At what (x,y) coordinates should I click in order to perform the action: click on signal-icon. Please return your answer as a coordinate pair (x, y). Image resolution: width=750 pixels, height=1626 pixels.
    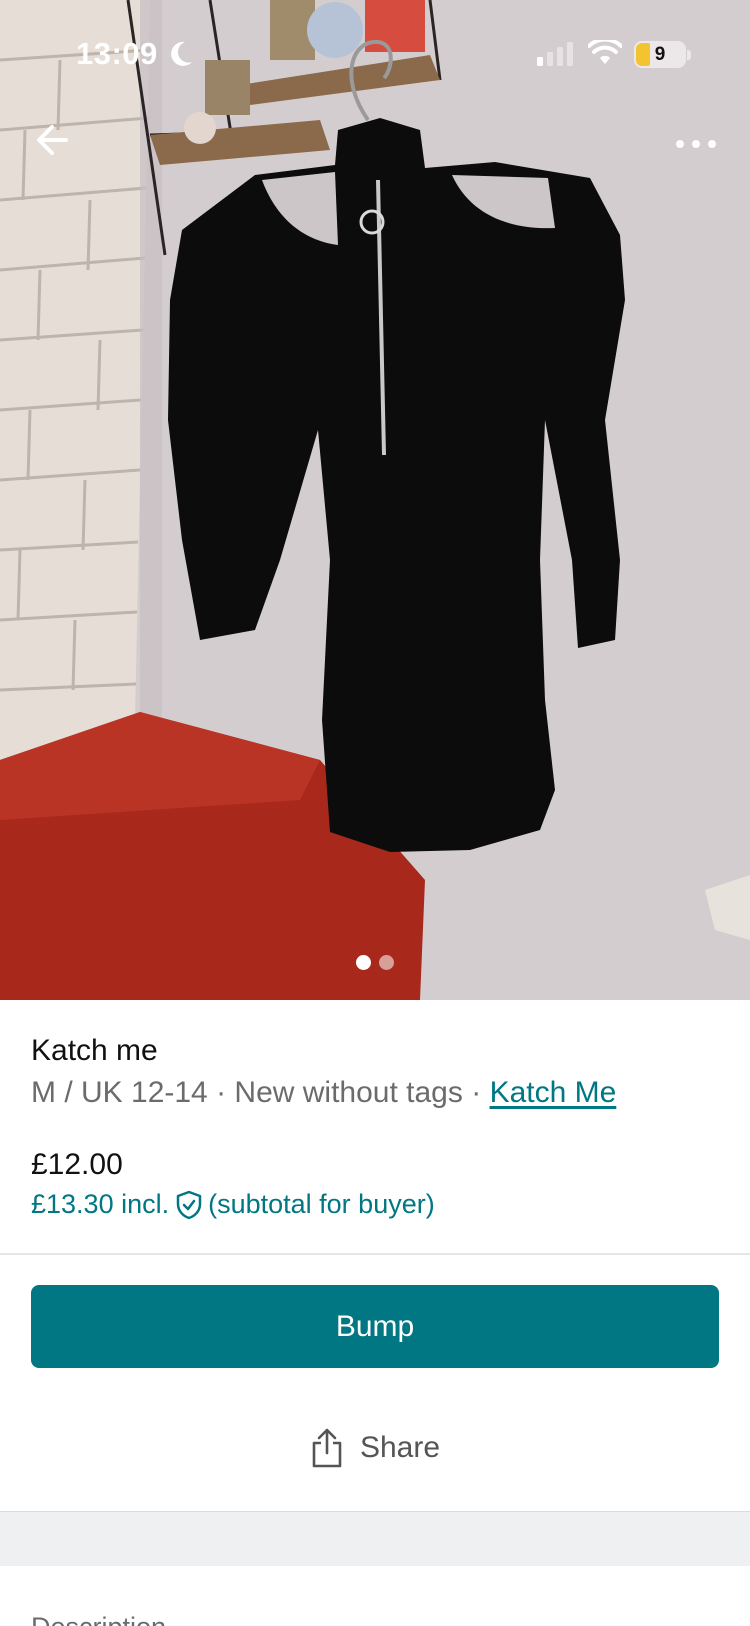
    Looking at the image, I should click on (555, 54).